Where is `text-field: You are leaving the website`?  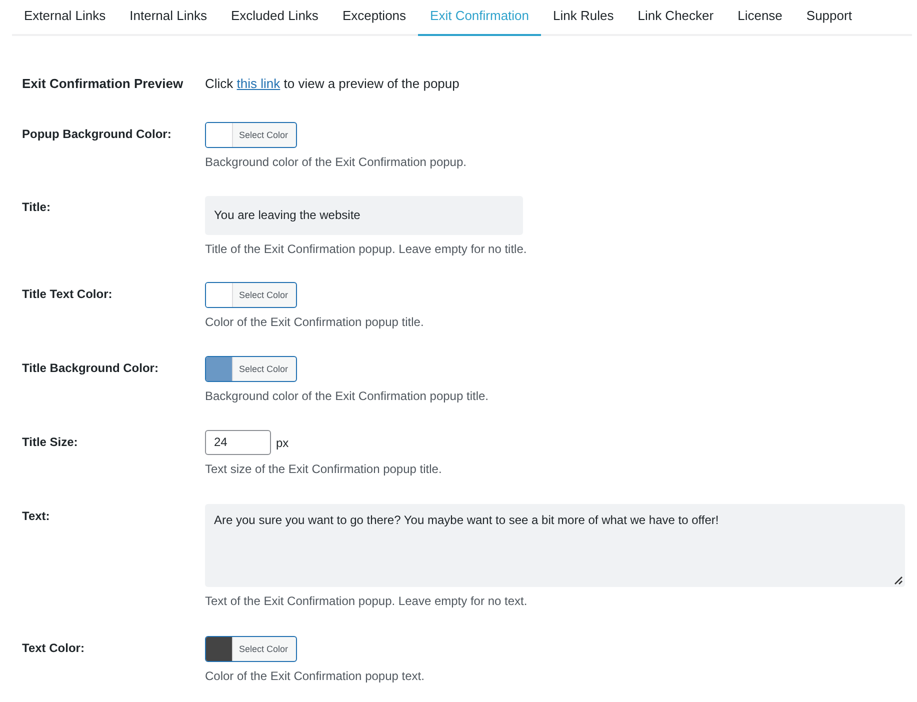 text-field: You are leaving the website is located at coordinates (364, 215).